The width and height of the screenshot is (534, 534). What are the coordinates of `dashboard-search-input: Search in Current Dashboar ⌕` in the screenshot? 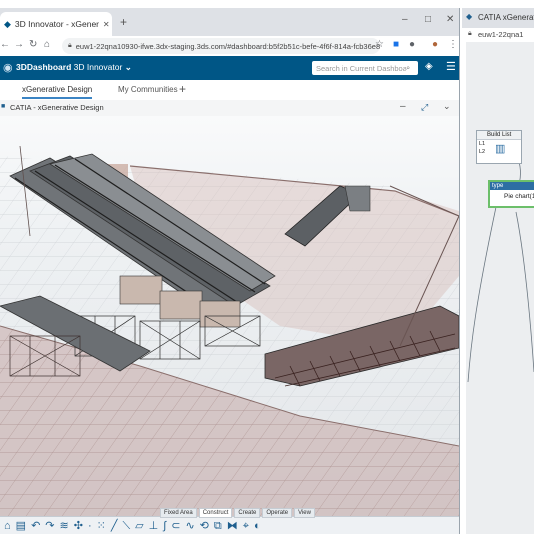 It's located at (365, 68).